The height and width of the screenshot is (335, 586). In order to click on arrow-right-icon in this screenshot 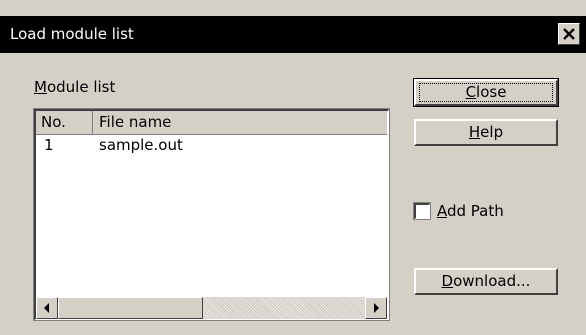, I will do `click(376, 308)`.